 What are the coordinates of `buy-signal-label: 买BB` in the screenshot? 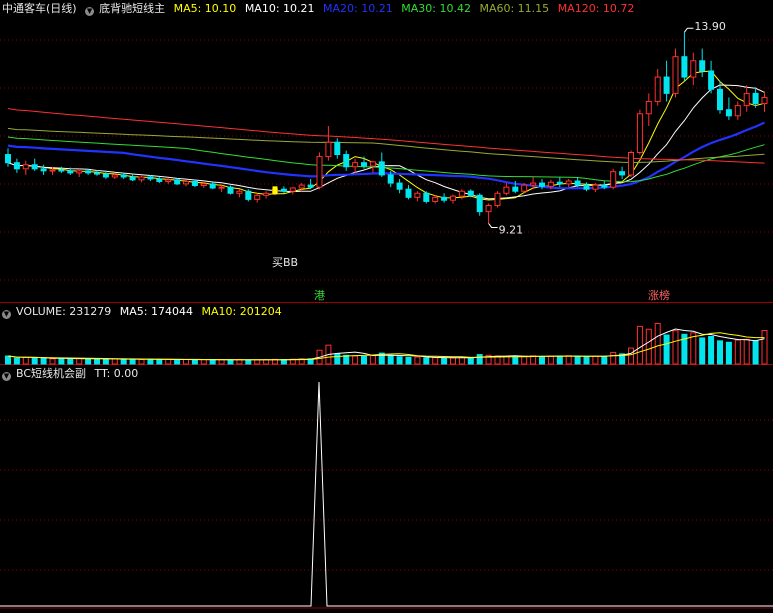 It's located at (285, 262).